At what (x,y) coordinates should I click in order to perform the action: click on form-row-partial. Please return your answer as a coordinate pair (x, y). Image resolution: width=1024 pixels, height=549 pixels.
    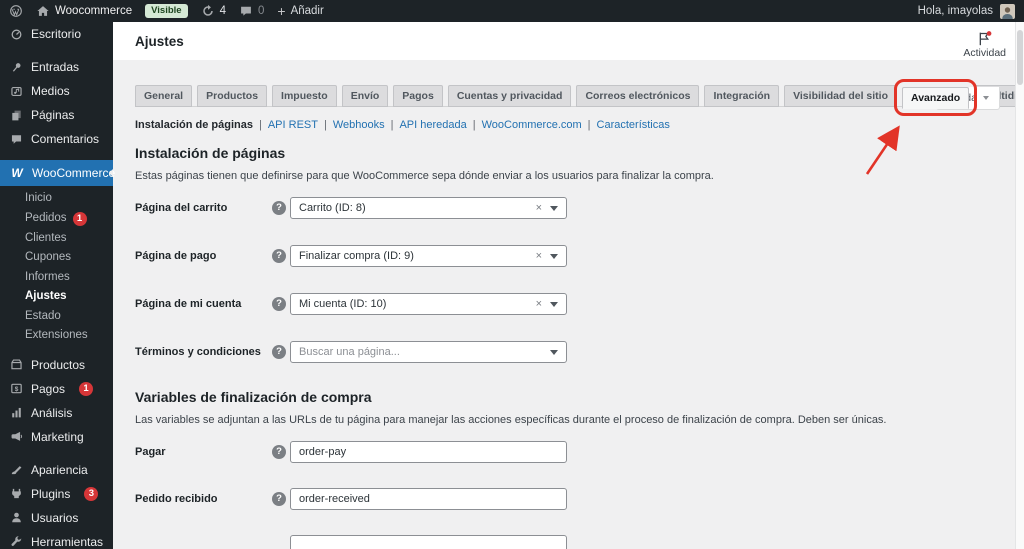
    Looking at the image, I should click on (561, 542).